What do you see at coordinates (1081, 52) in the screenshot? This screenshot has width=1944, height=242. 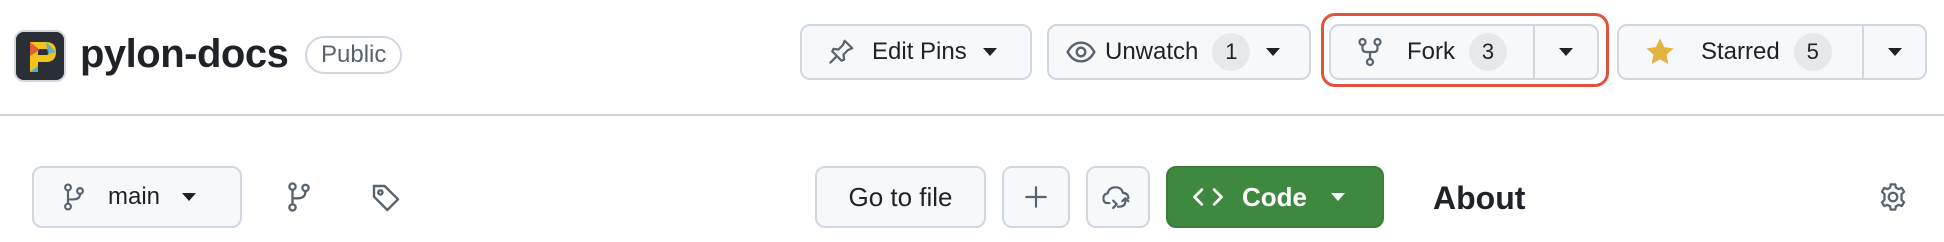 I see `eye-icon` at bounding box center [1081, 52].